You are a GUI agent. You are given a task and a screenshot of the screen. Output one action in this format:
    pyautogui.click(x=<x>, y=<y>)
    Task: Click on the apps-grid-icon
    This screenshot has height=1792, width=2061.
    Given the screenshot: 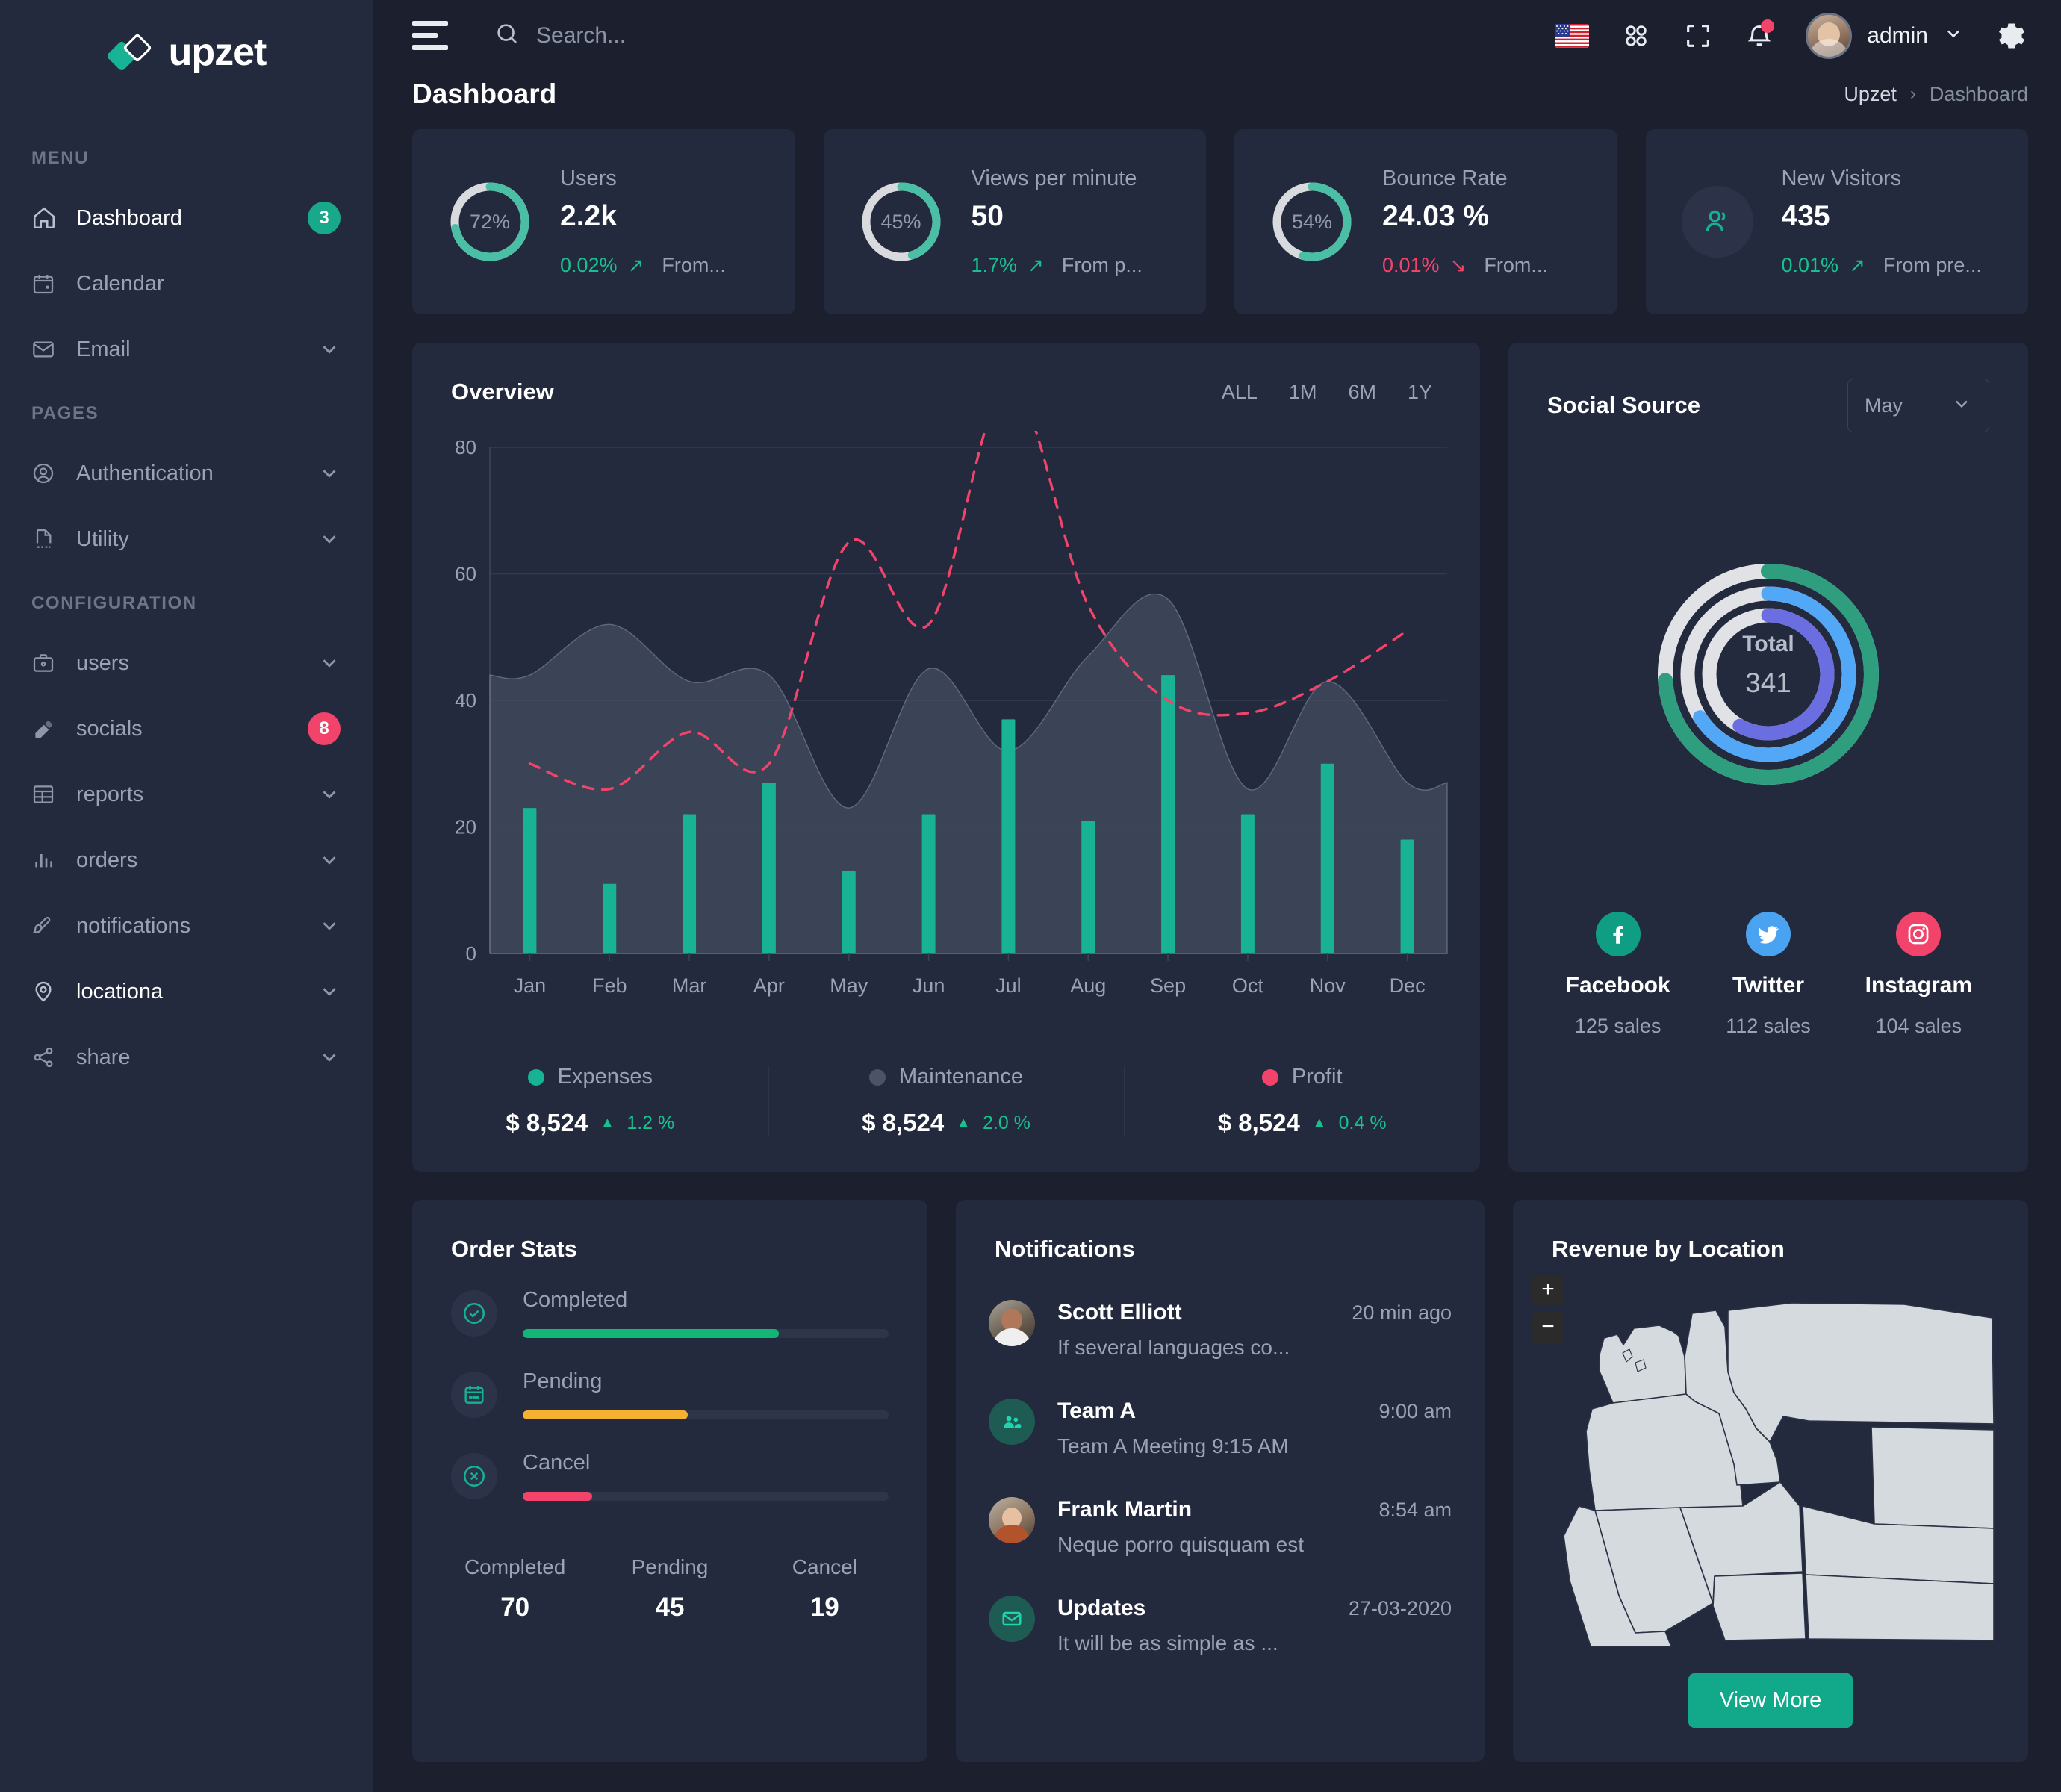 What is the action you would take?
    pyautogui.click(x=1636, y=36)
    